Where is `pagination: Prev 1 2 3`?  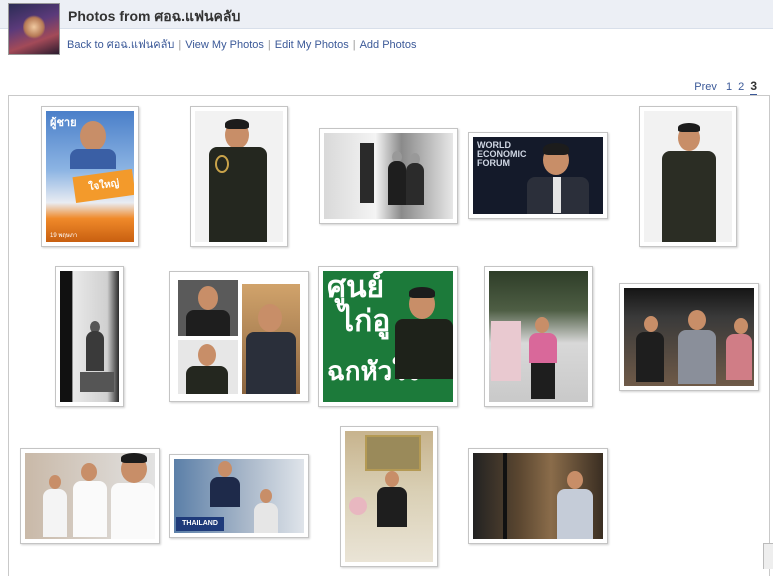
pagination: Prev 1 2 3 is located at coordinates (722, 87).